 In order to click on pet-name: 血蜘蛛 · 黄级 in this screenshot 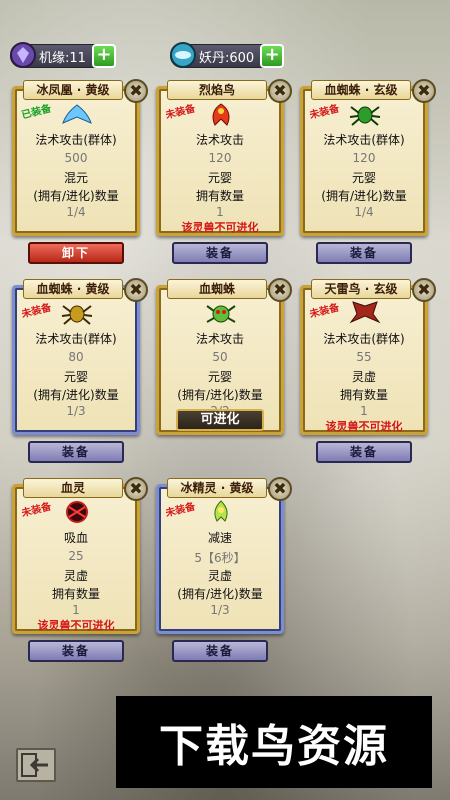, I will do `click(73, 289)`.